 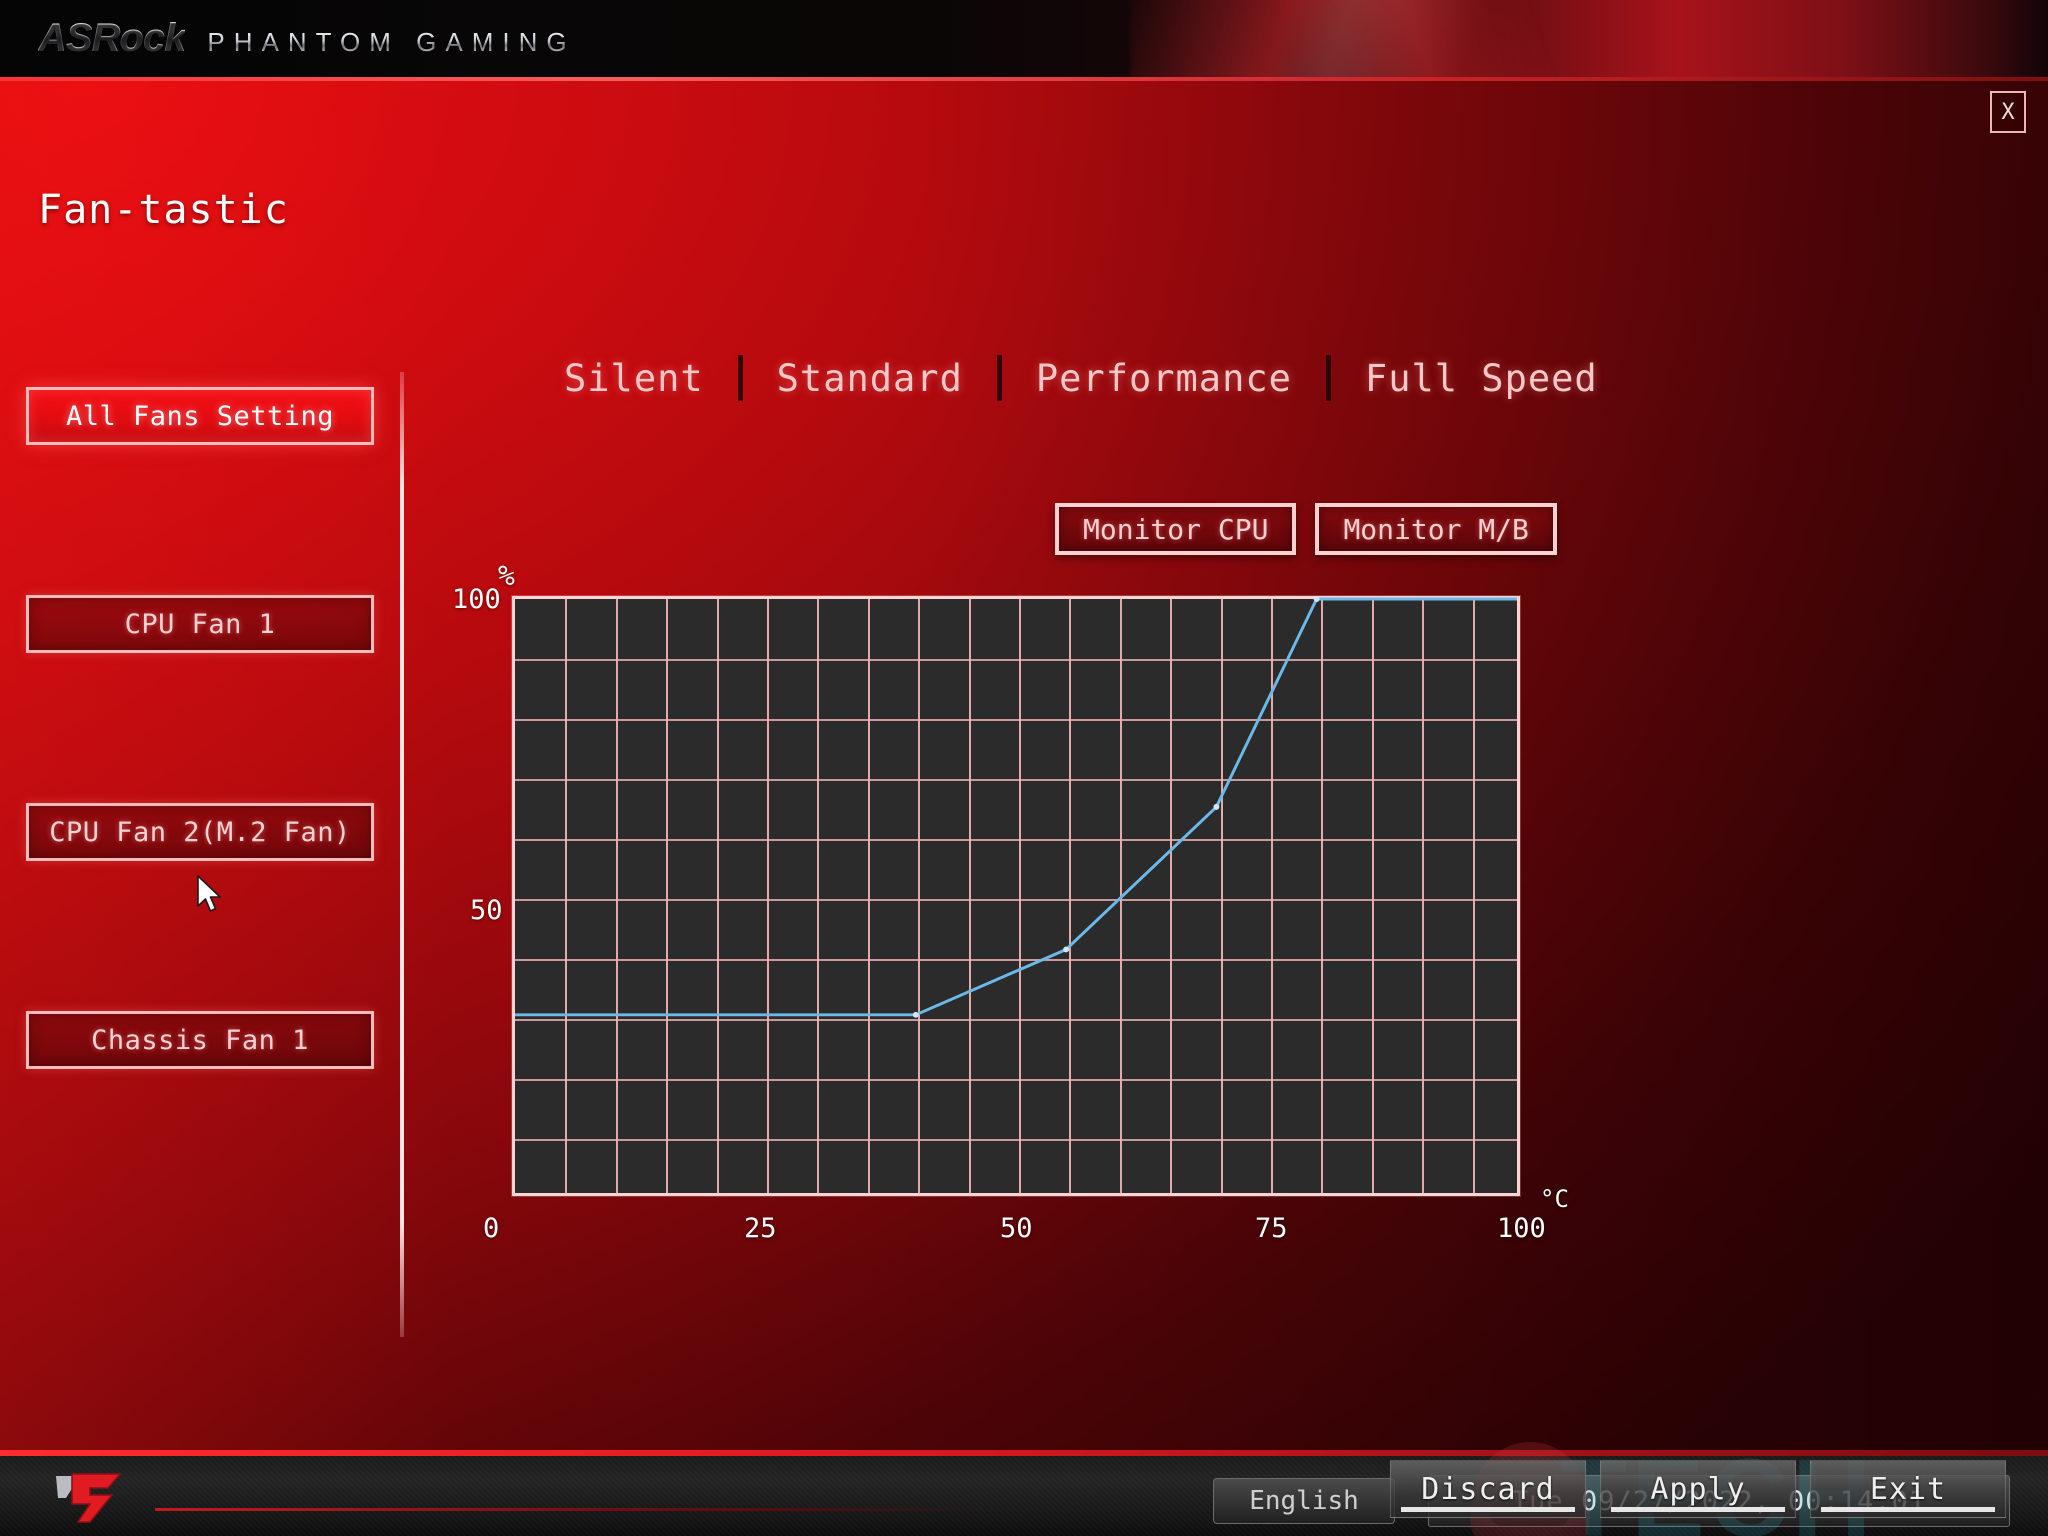 I want to click on x-axis-tick-100: 100, so click(x=1521, y=1228).